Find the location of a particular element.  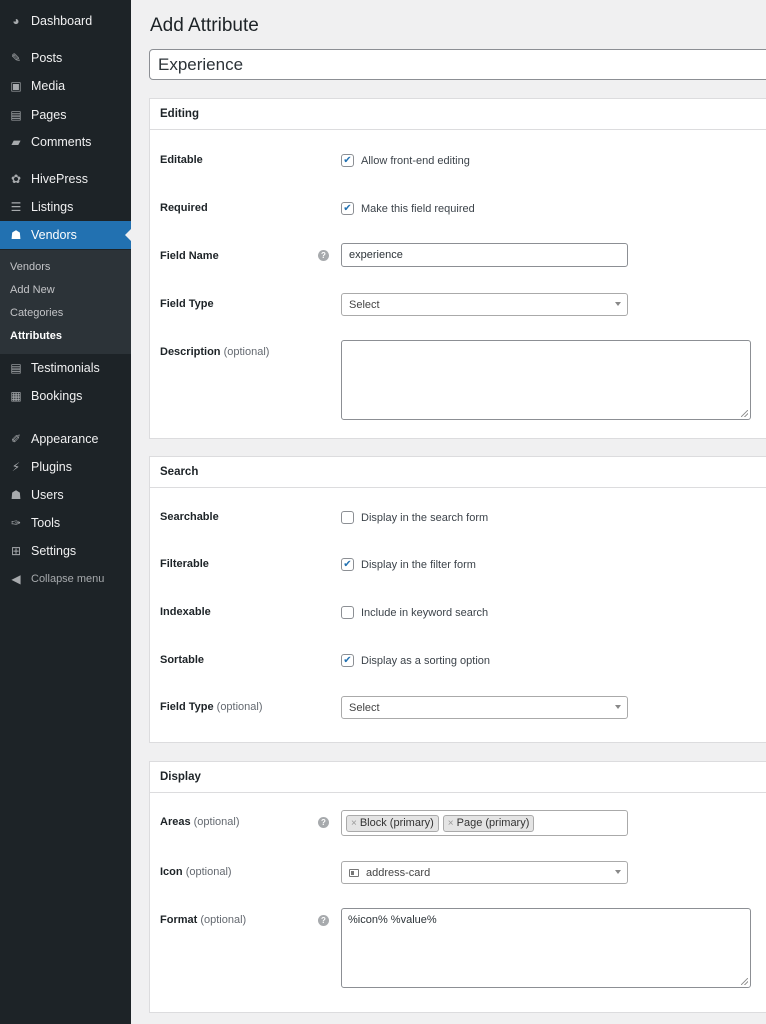

sidebar-item-listings: ☰ Listings is located at coordinates (65, 207).